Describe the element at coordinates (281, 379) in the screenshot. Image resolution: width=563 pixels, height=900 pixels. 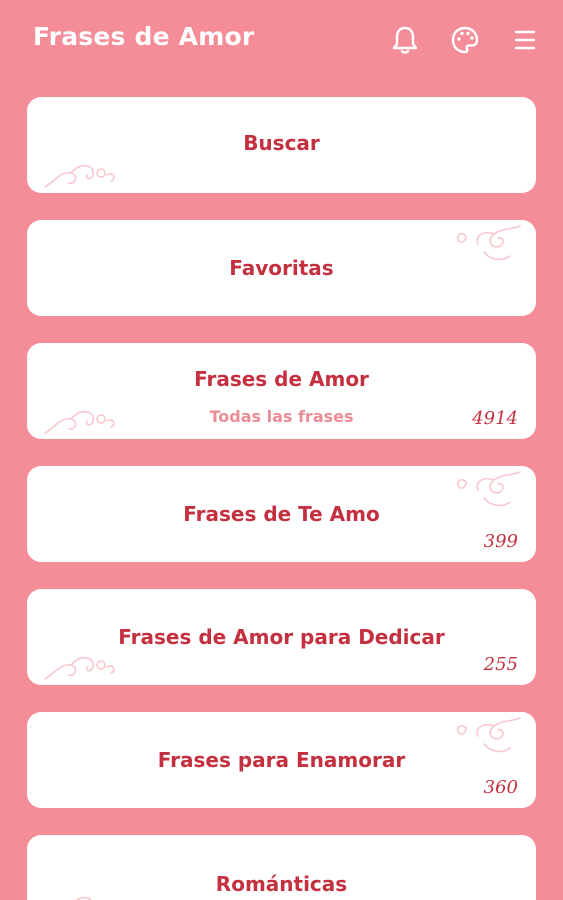
I see `category-title: Frases de Amor` at that location.